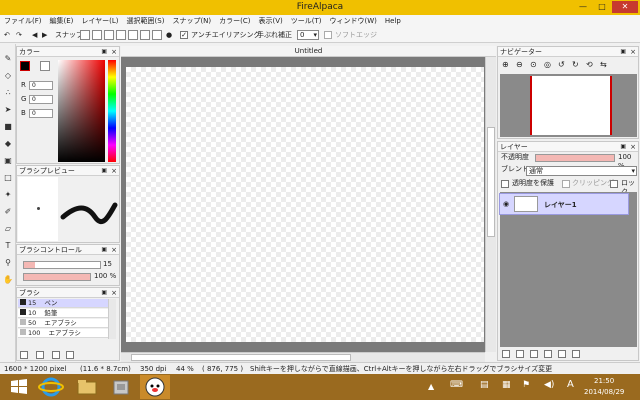  Describe the element at coordinates (526, 385) in the screenshot. I see `flag-icon: ⚑` at that location.